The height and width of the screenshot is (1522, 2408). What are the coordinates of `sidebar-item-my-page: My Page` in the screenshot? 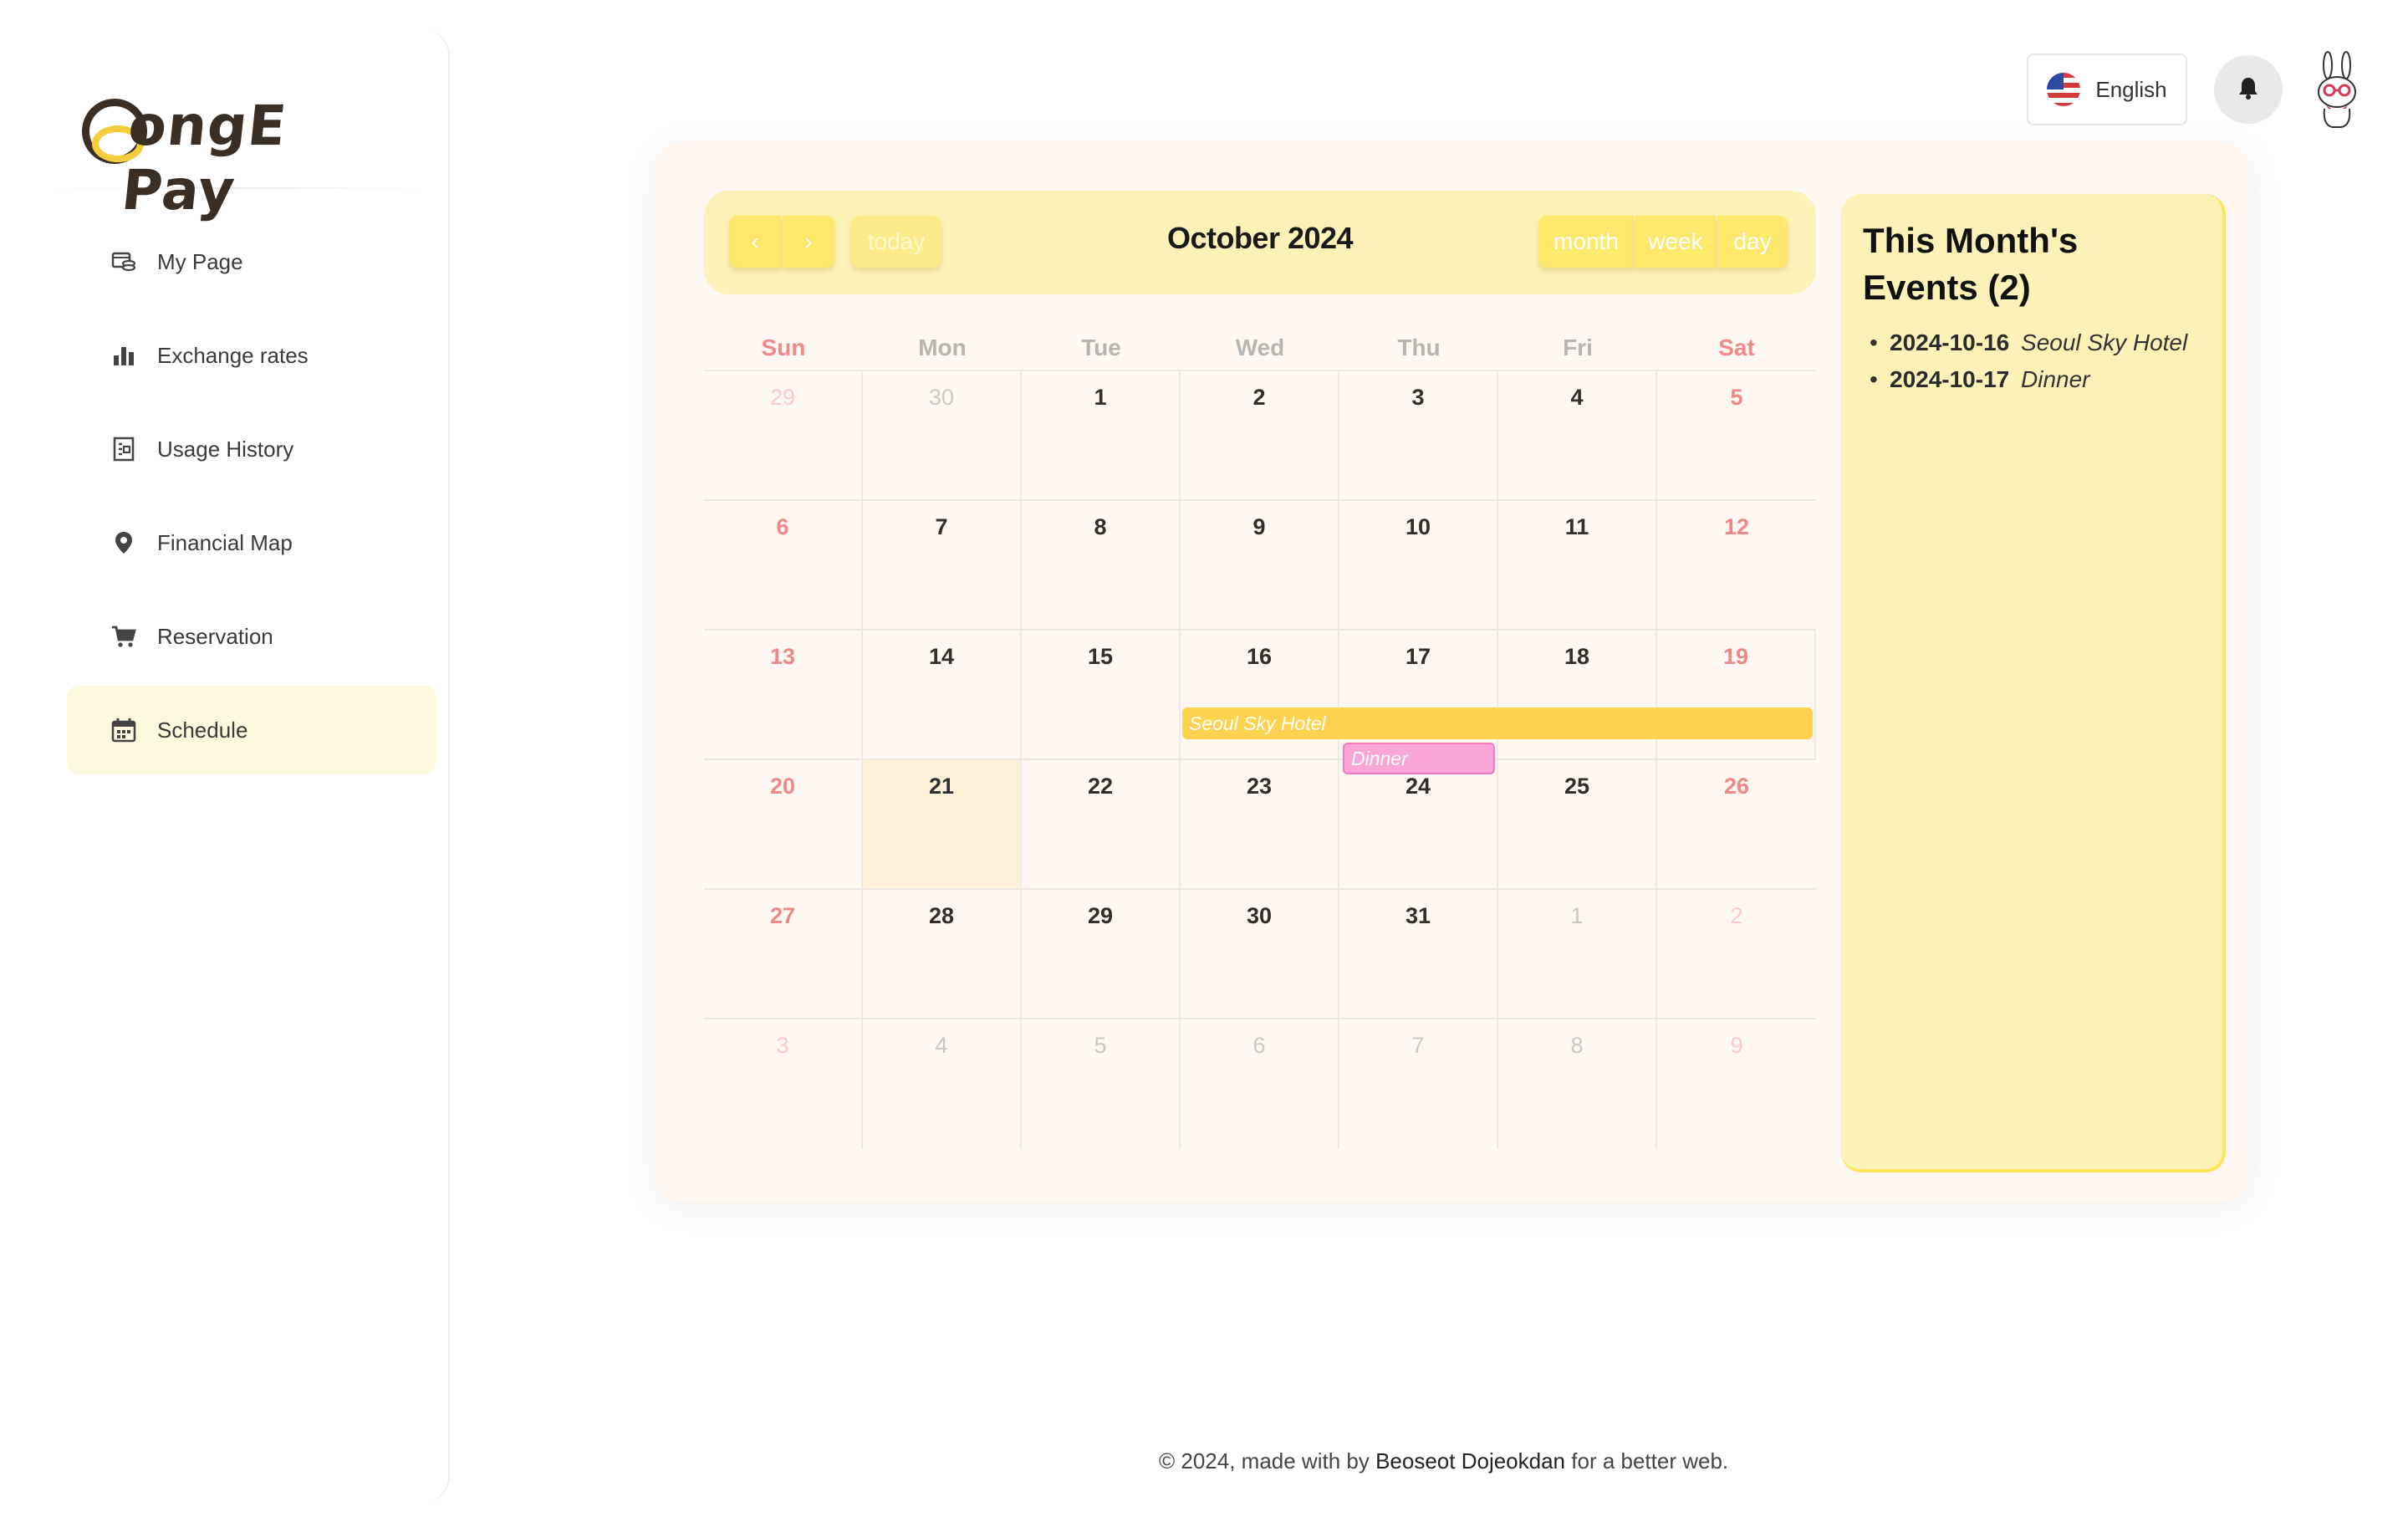 It's located at (251, 261).